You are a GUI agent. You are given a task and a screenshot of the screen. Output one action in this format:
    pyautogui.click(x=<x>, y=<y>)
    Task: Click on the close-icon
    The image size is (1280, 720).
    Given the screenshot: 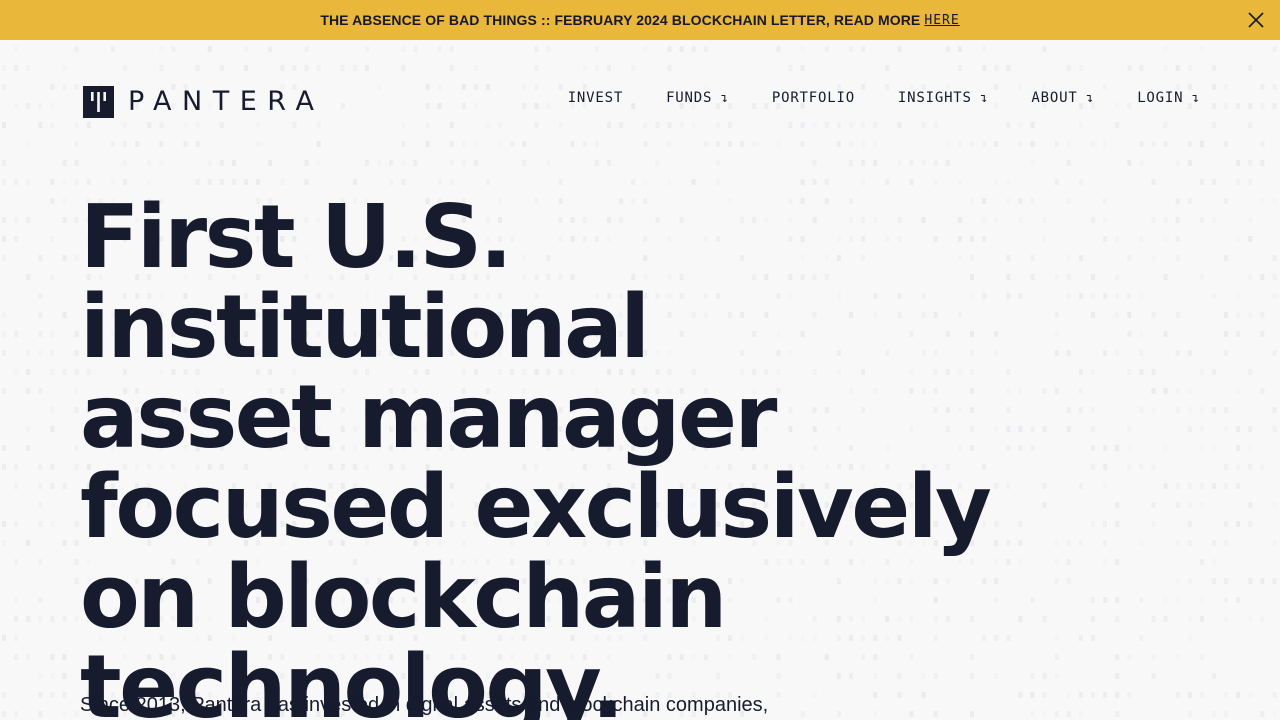 What is the action you would take?
    pyautogui.click(x=1256, y=20)
    